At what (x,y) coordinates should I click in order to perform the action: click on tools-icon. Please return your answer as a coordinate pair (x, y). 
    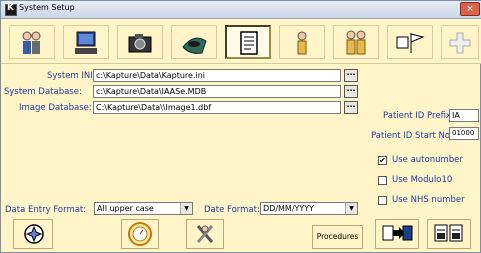
    Looking at the image, I should click on (205, 234).